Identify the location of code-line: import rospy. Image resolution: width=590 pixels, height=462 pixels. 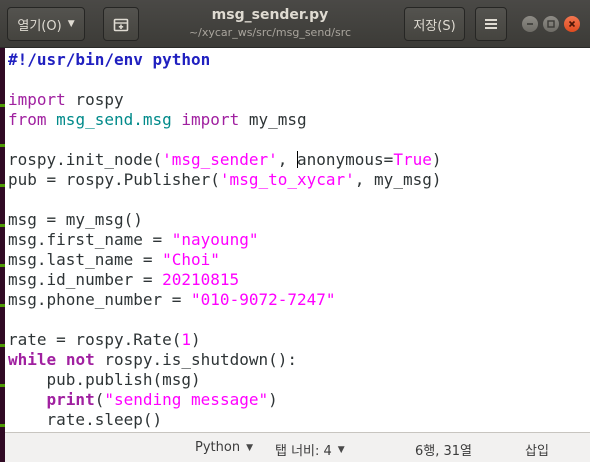
(299, 100).